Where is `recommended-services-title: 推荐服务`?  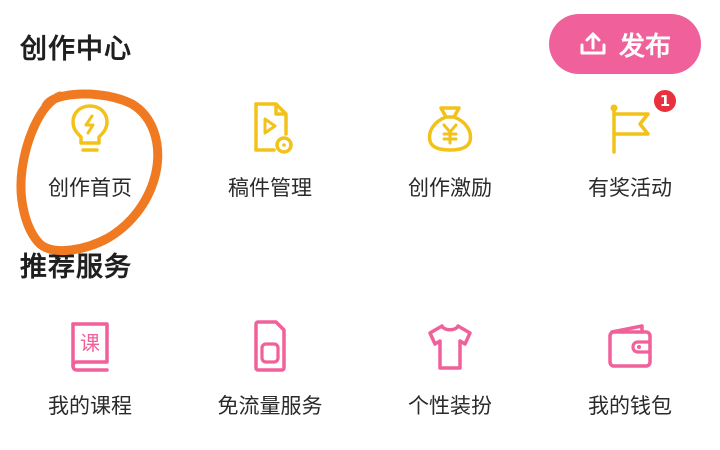 recommended-services-title: 推荐服务 is located at coordinates (76, 267).